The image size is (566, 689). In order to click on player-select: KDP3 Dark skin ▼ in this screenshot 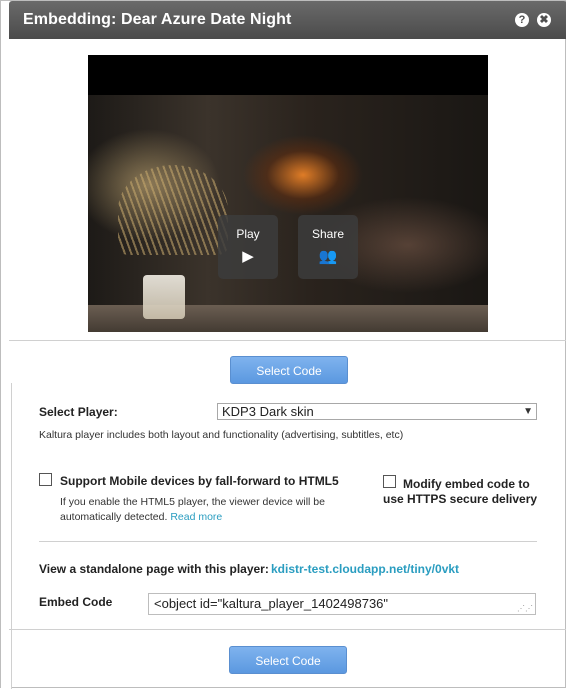, I will do `click(377, 411)`.